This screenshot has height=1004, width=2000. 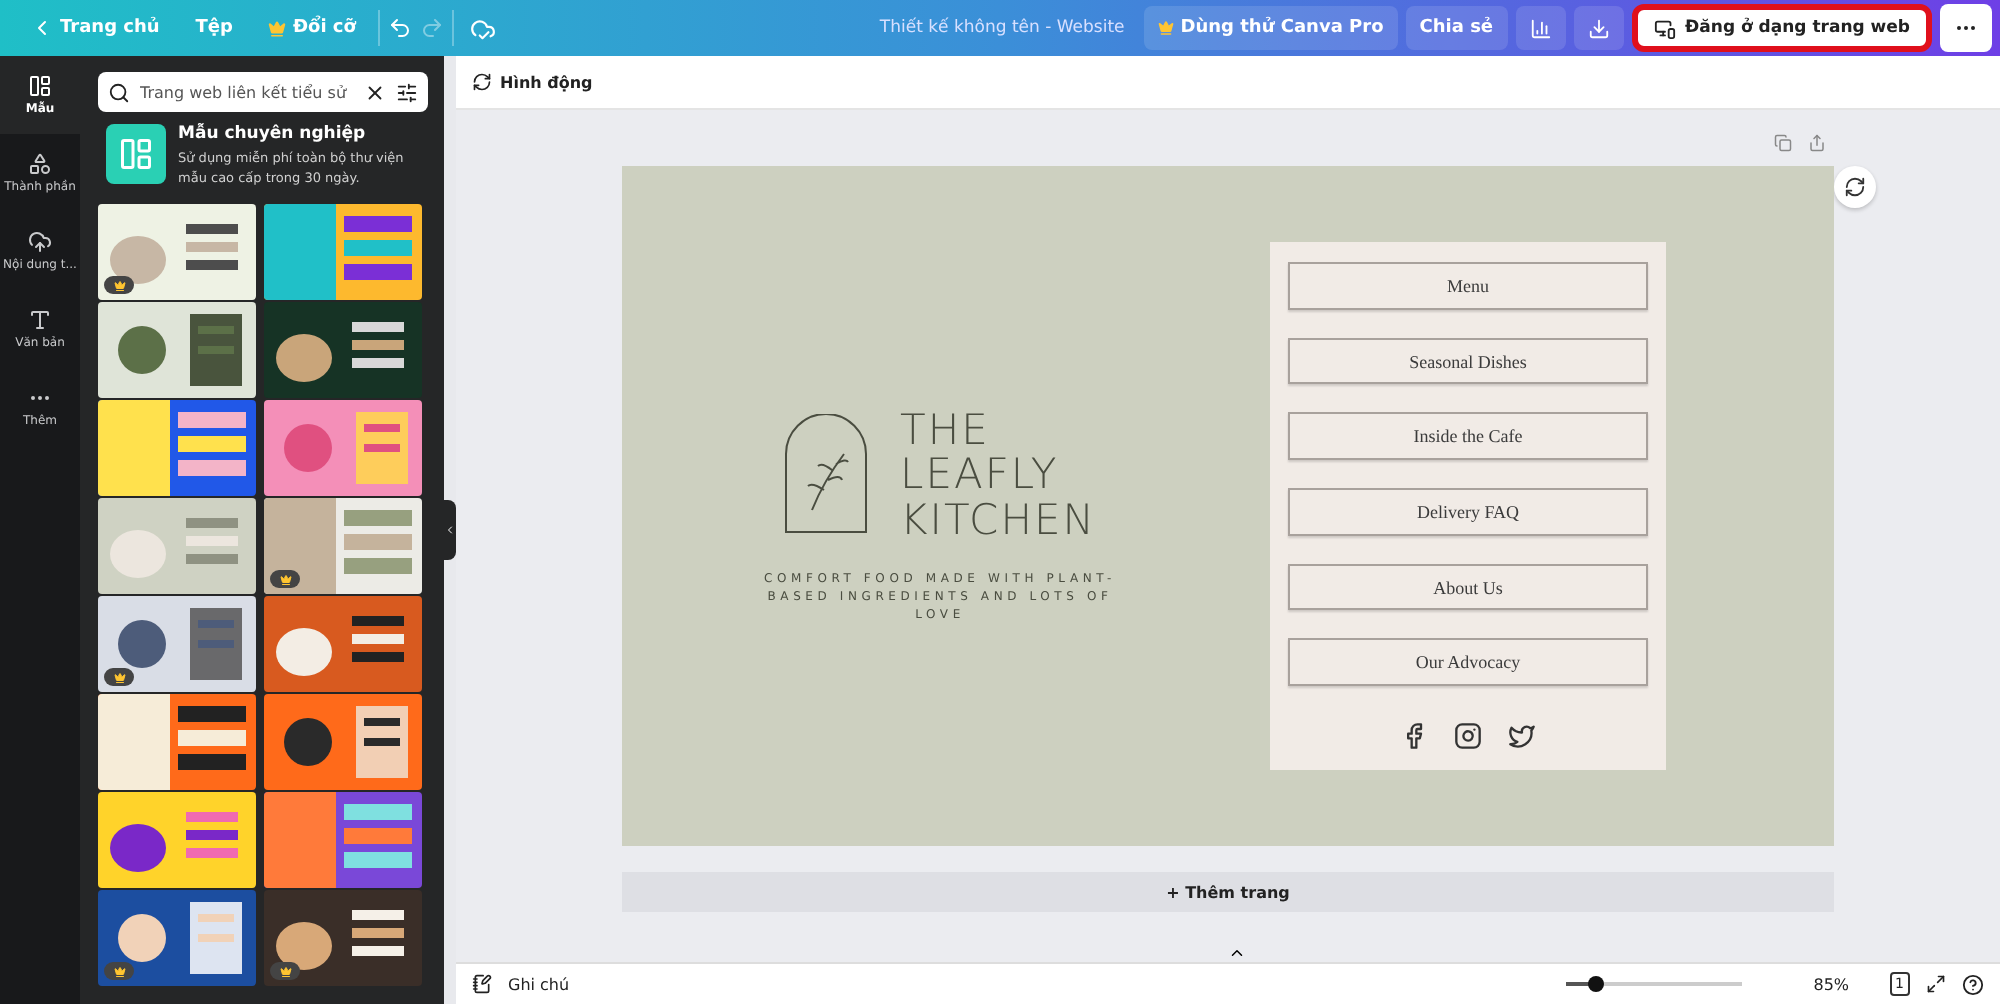 What do you see at coordinates (998, 519) in the screenshot?
I see `brand-name: KITCHEN` at bounding box center [998, 519].